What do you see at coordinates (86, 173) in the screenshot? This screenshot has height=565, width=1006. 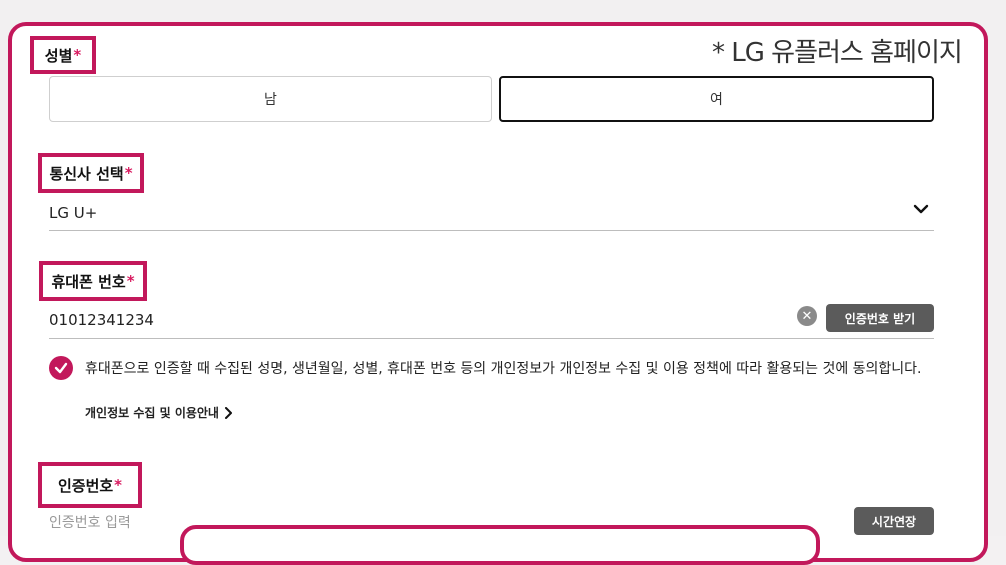 I see `carrier-label-text: 통신사 선택` at bounding box center [86, 173].